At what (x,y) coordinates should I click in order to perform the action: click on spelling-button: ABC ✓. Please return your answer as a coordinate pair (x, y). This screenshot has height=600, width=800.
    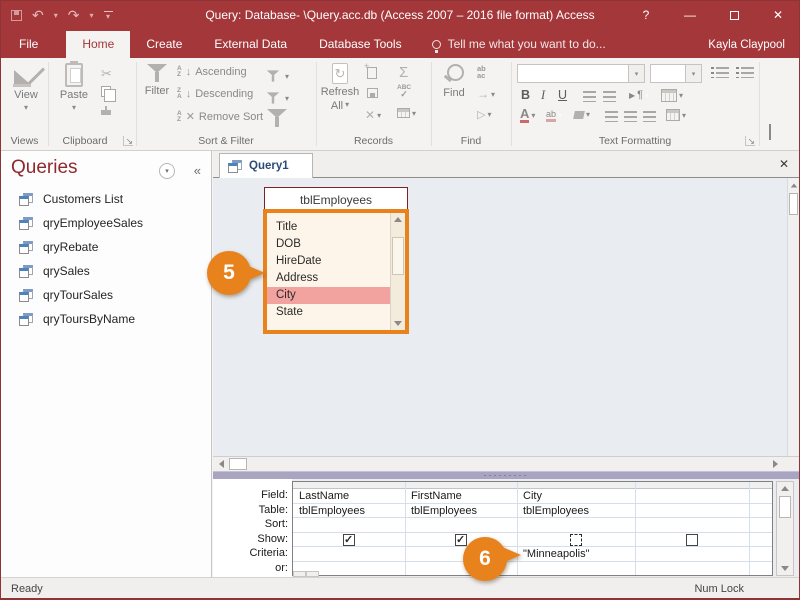
    Looking at the image, I should click on (404, 91).